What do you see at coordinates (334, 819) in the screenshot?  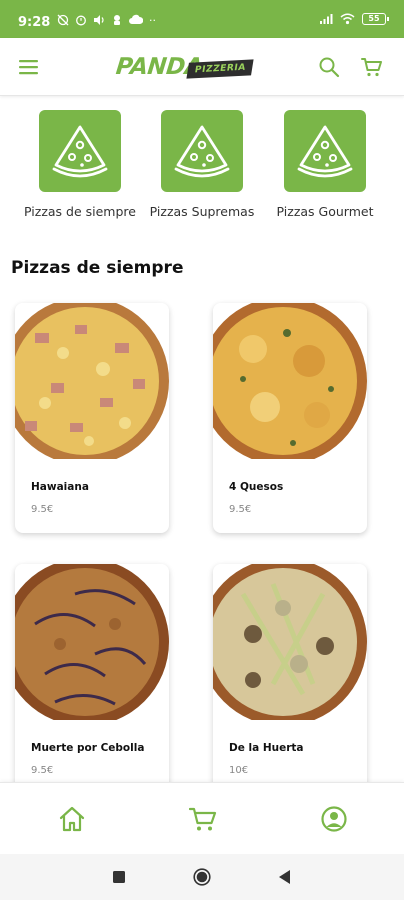 I see `profile-icon` at bounding box center [334, 819].